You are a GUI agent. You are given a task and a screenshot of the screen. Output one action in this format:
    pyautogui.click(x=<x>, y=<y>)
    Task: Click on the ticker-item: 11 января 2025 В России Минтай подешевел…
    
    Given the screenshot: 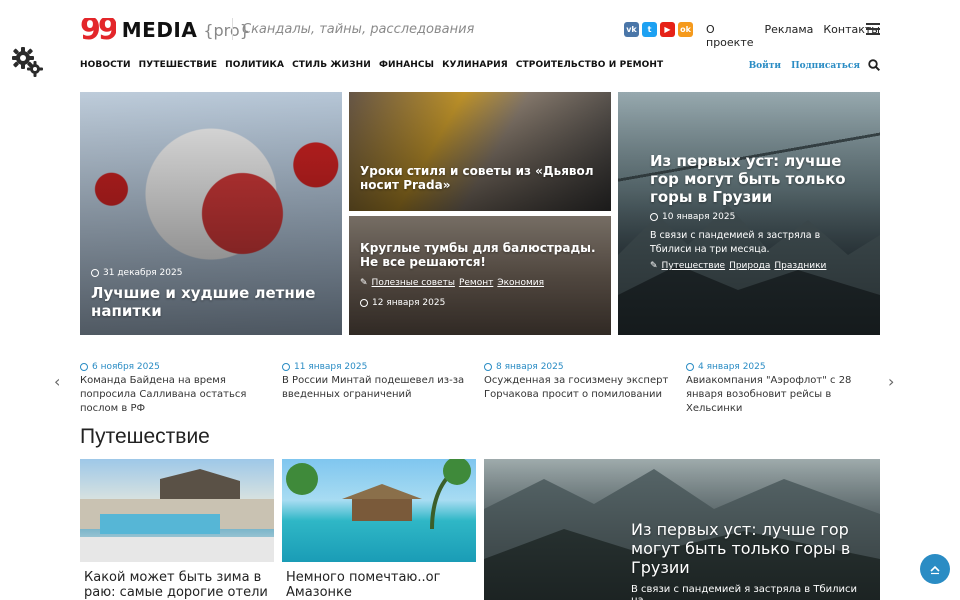 What is the action you would take?
    pyautogui.click(x=380, y=382)
    